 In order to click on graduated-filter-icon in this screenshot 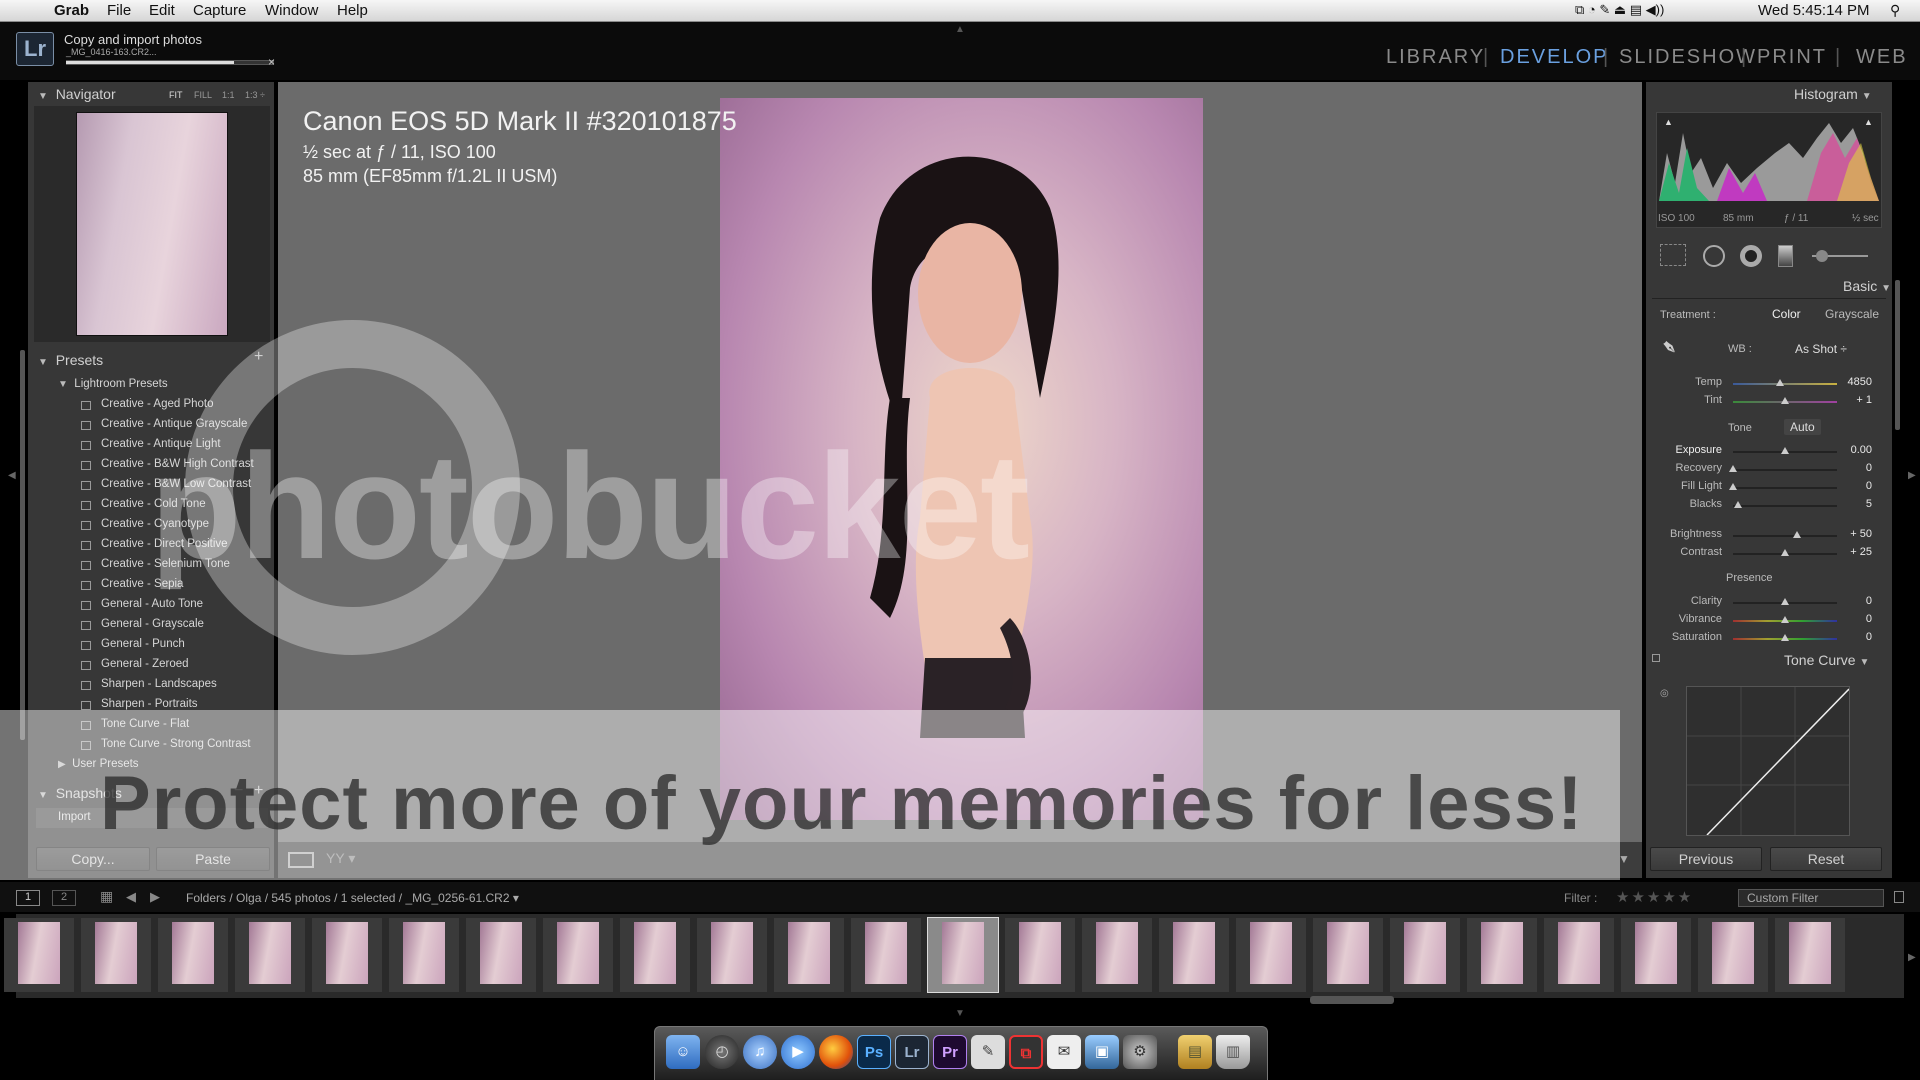, I will do `click(1785, 256)`.